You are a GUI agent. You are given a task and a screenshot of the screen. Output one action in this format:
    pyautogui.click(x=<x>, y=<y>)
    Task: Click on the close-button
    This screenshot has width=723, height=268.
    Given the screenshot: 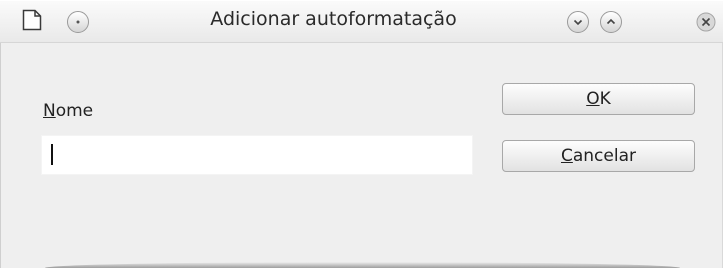 What is the action you would take?
    pyautogui.click(x=706, y=22)
    